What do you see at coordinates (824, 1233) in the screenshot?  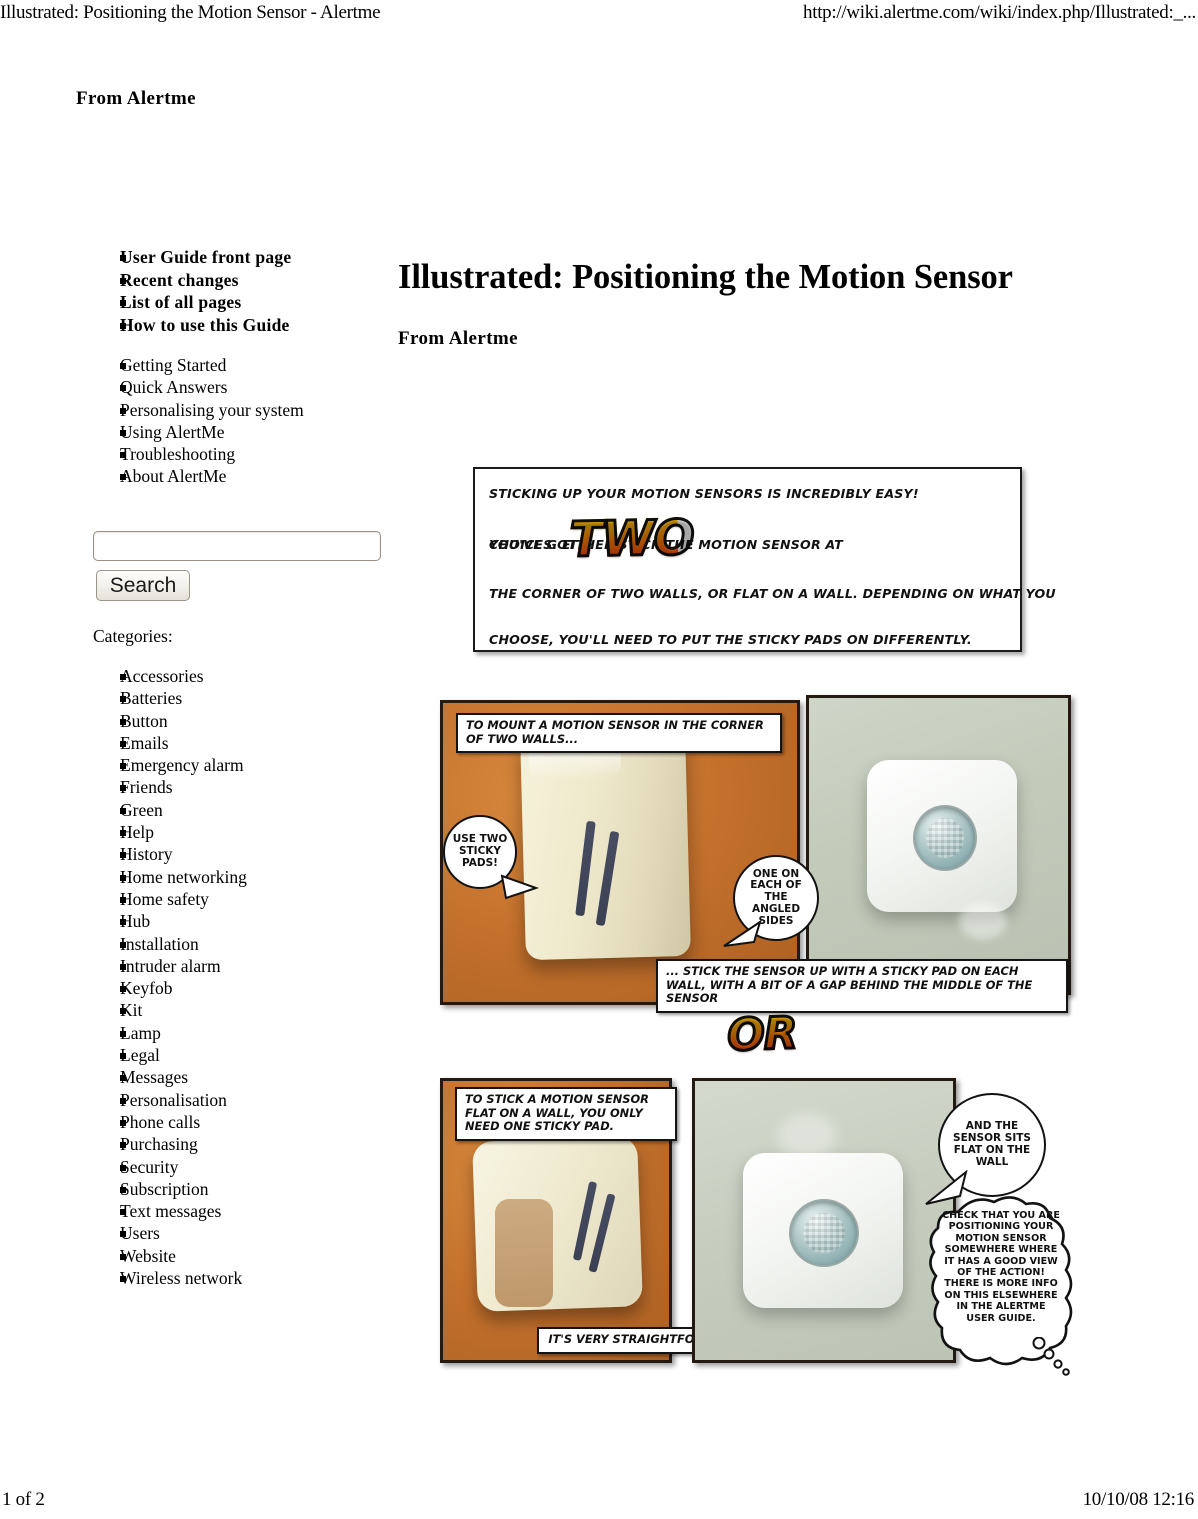 I see `sensor-lens-icon` at bounding box center [824, 1233].